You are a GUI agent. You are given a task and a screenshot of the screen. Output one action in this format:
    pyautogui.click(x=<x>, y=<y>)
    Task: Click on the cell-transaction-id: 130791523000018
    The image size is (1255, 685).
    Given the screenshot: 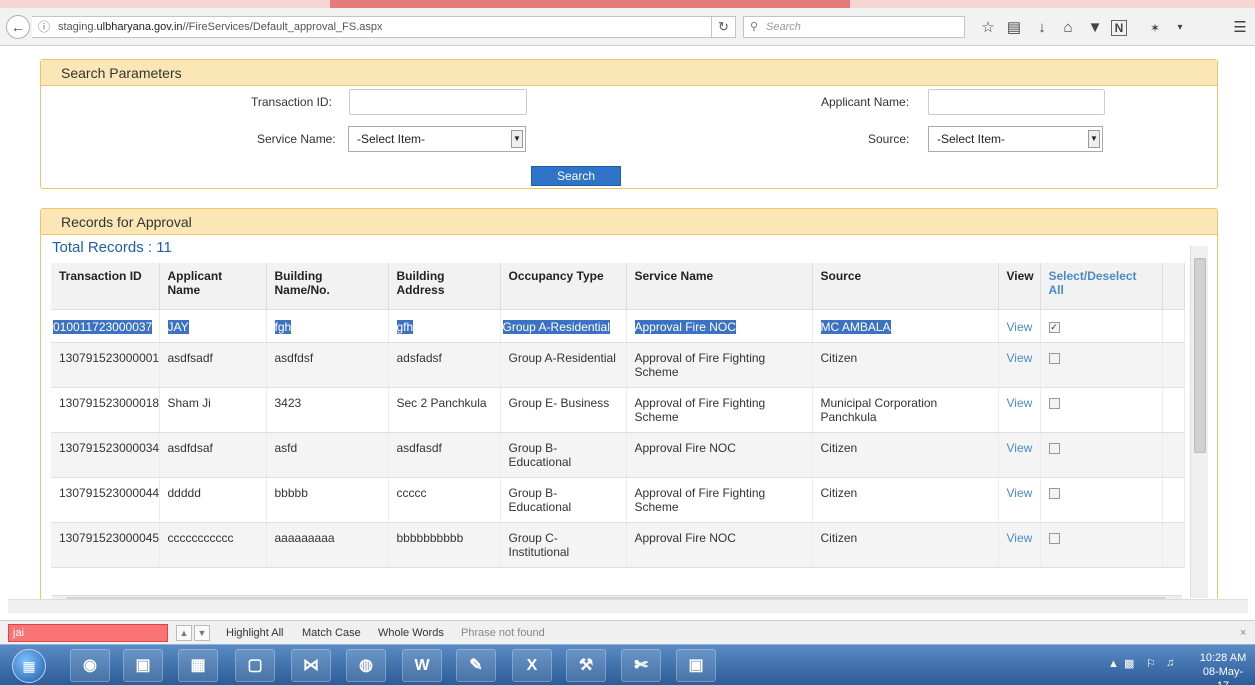 What is the action you would take?
    pyautogui.click(x=105, y=410)
    